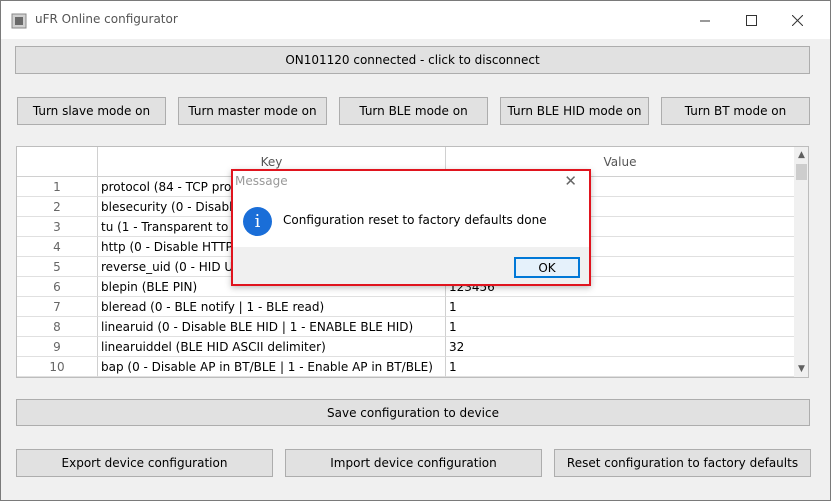  What do you see at coordinates (801, 369) in the screenshot?
I see `scroll-down-arrow-icon: ▼` at bounding box center [801, 369].